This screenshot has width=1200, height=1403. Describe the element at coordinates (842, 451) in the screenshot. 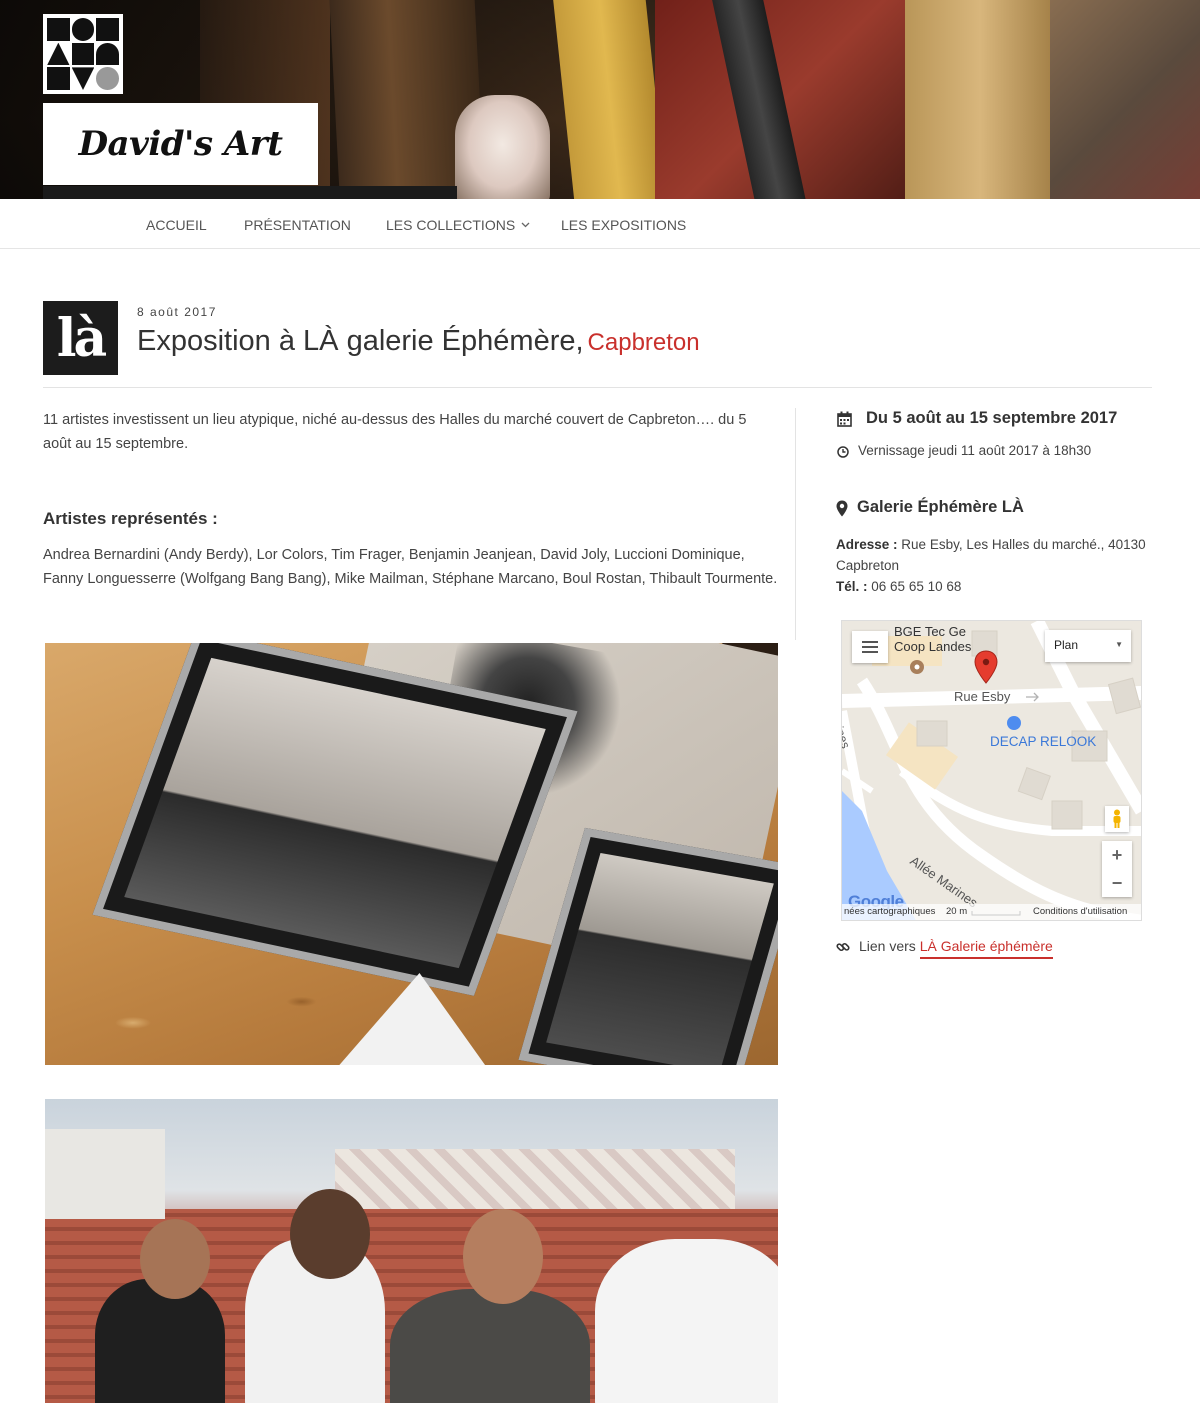

I see `clock-icon` at that location.